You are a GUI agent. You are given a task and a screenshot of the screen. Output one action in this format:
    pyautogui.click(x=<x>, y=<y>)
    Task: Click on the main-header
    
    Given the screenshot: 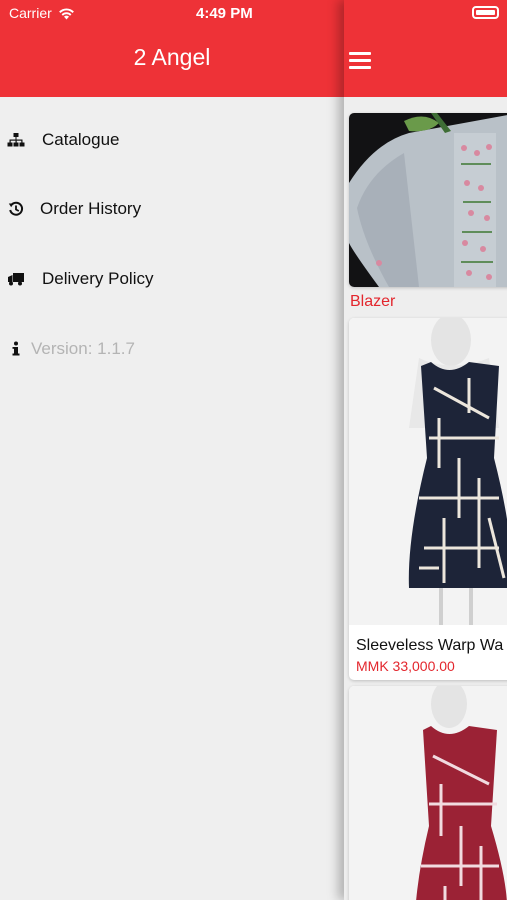 What is the action you would take?
    pyautogui.click(x=425, y=48)
    